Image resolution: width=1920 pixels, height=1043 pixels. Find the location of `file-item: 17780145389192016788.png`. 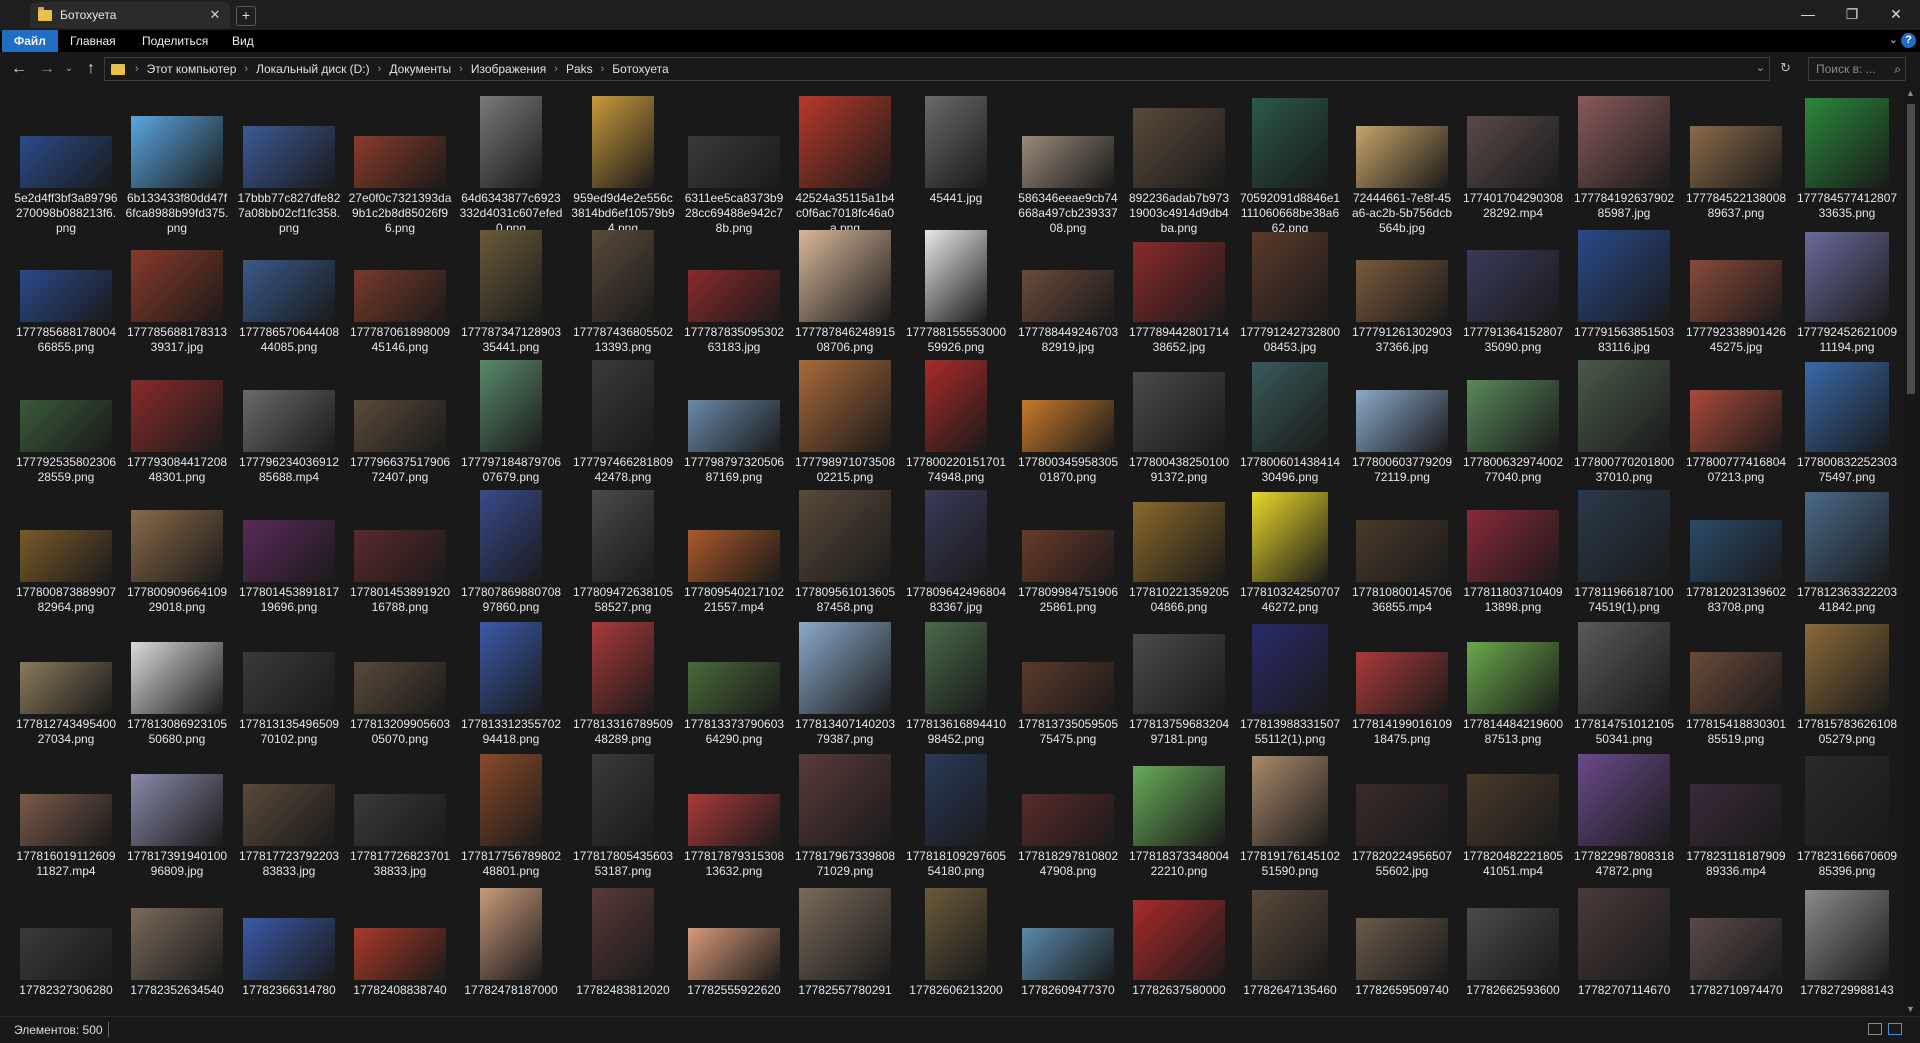

file-item: 17780145389192016788.png is located at coordinates (400, 552).